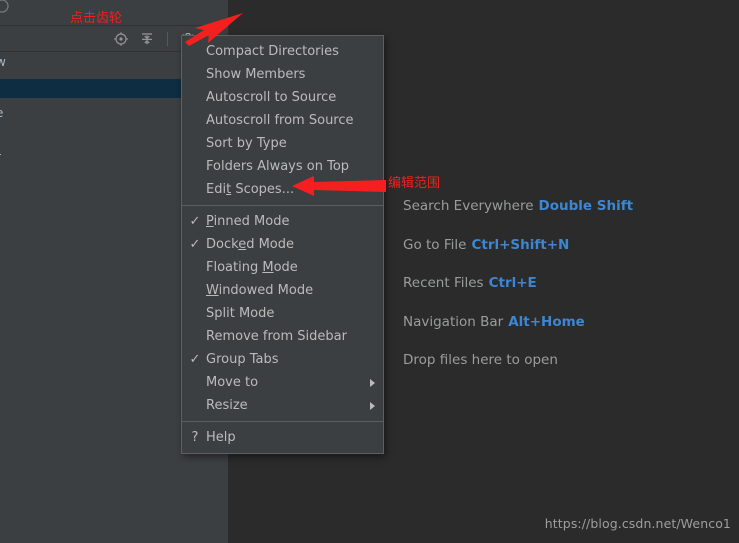 The image size is (739, 543). Describe the element at coordinates (260, 290) in the screenshot. I see `menu-item-label: Windowed Mode` at that location.